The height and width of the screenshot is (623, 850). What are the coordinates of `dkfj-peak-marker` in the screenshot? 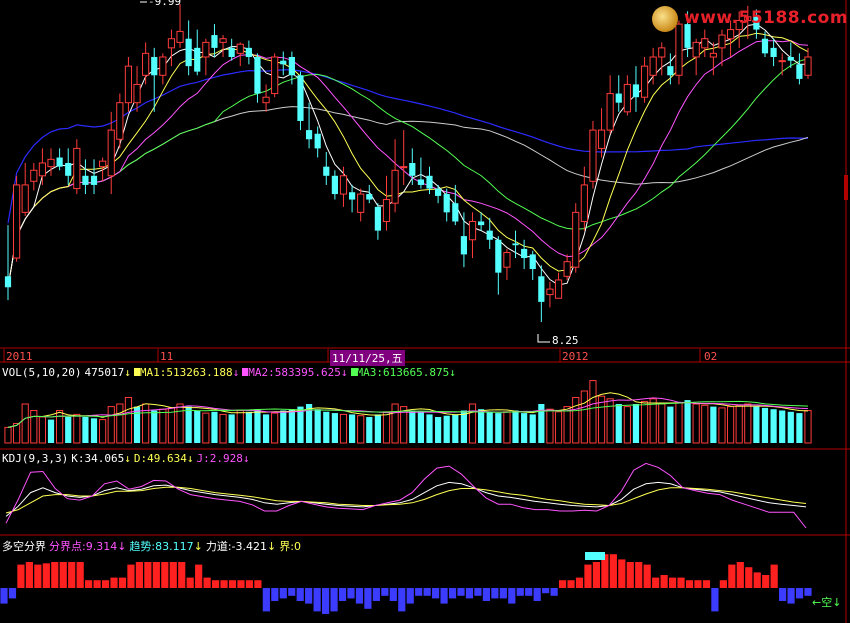 It's located at (595, 556).